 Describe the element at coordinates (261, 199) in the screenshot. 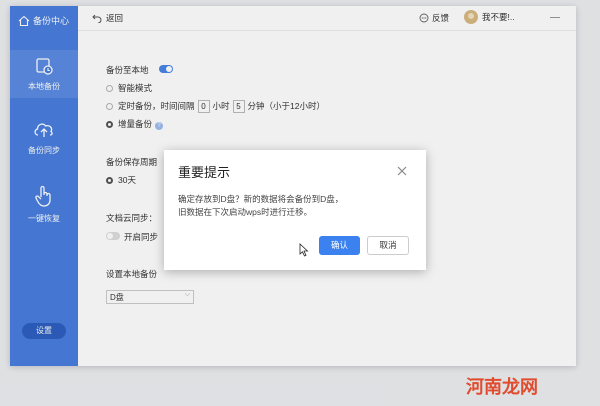

I see `dialog-message-line: 确定存放到D盘？新的数据将会备份到D盘，` at that location.